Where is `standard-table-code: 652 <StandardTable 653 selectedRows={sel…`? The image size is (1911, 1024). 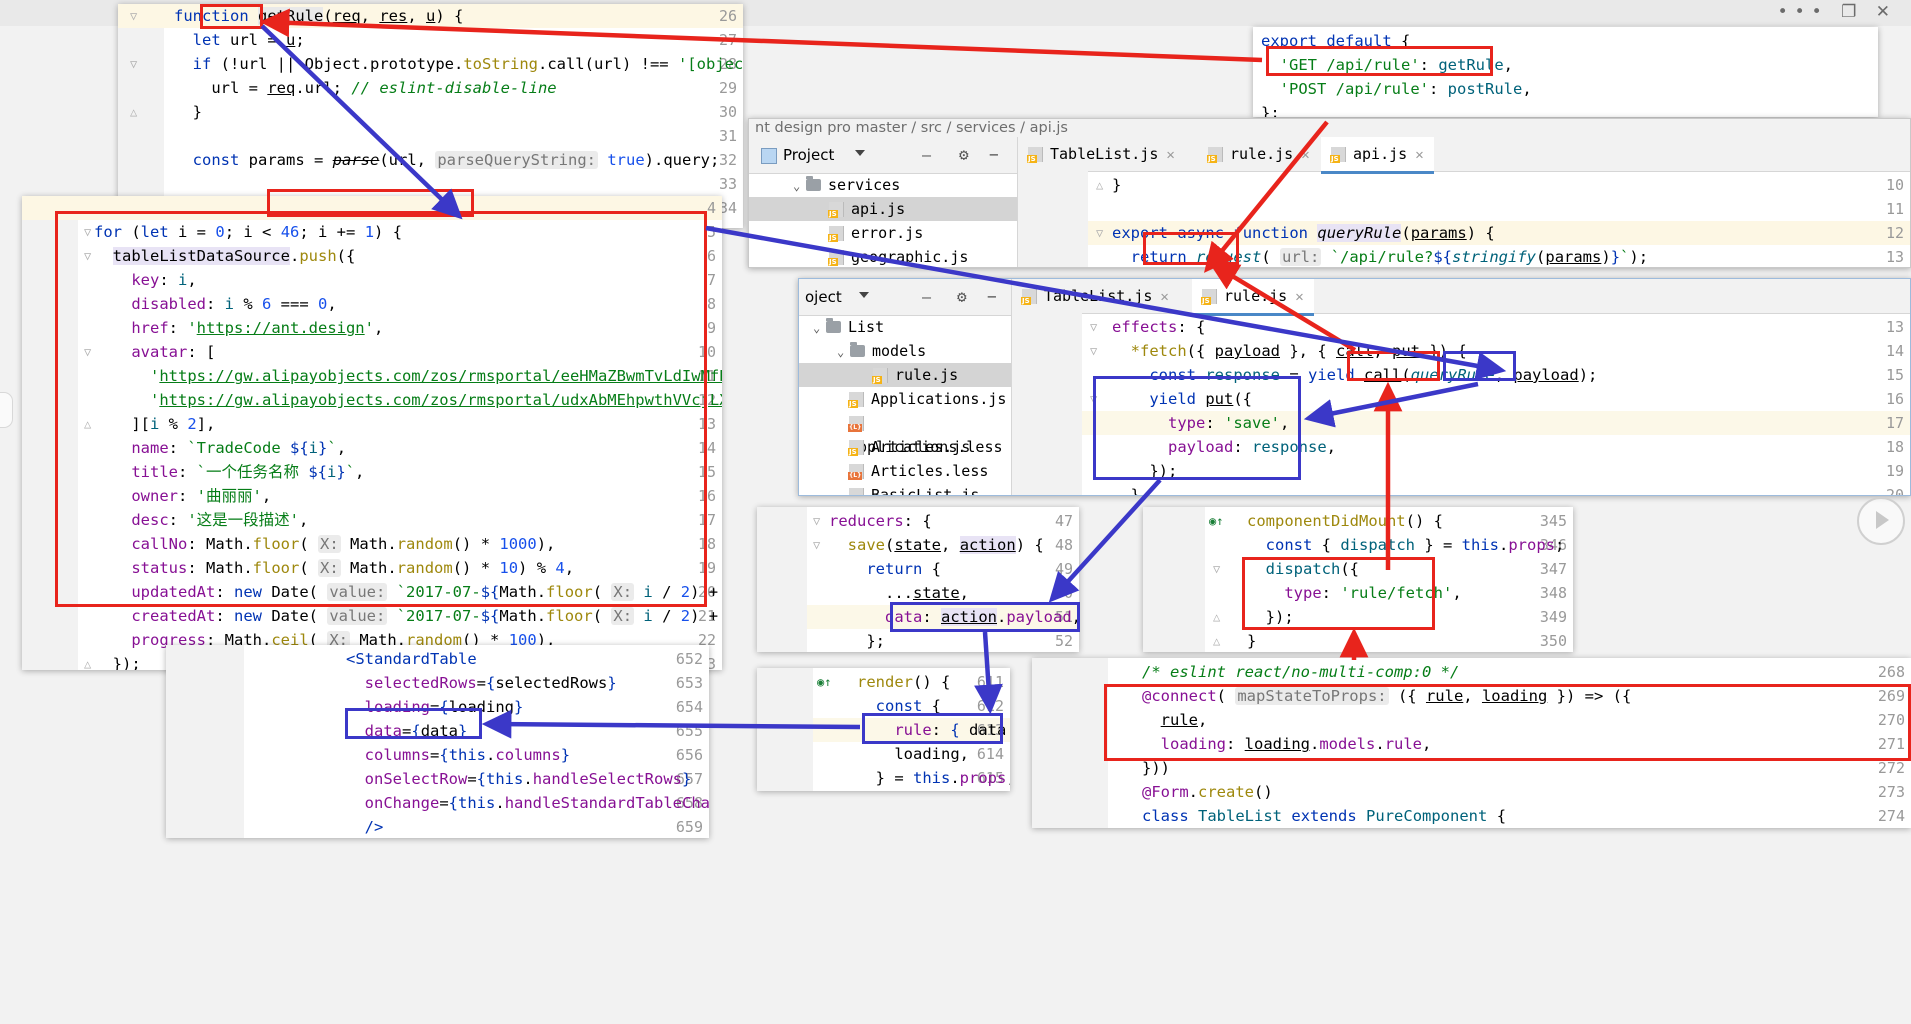
standard-table-code: 652 <StandardTable 653 selectedRows={sel… is located at coordinates (437, 741).